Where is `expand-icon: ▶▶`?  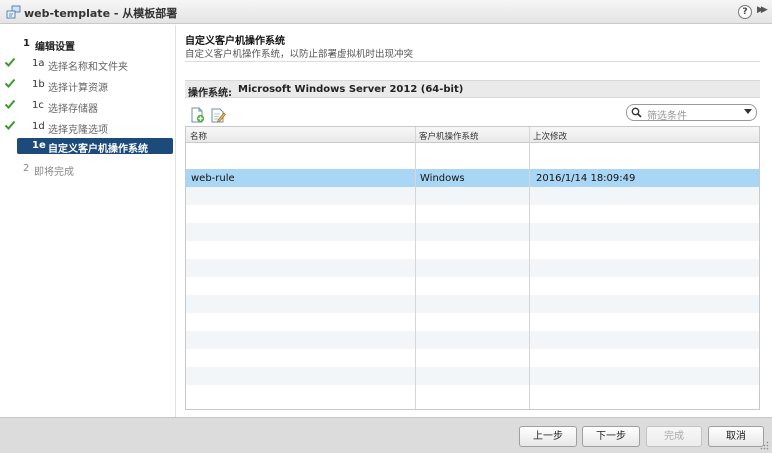 expand-icon: ▶▶ is located at coordinates (762, 10).